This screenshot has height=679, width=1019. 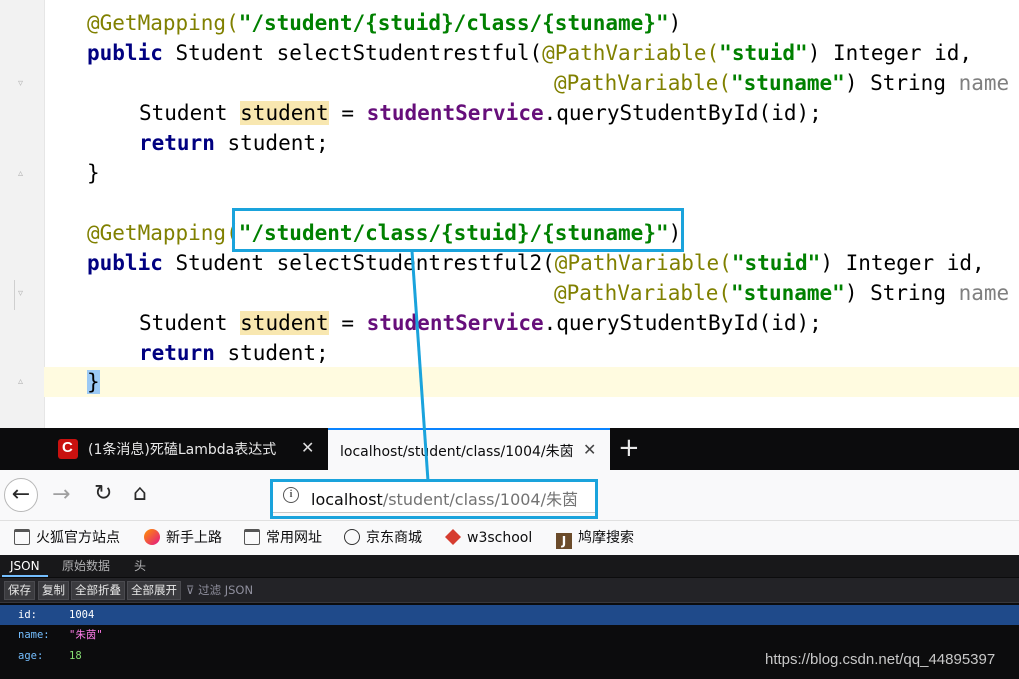 What do you see at coordinates (53, 590) in the screenshot?
I see `copy-button: 复制` at bounding box center [53, 590].